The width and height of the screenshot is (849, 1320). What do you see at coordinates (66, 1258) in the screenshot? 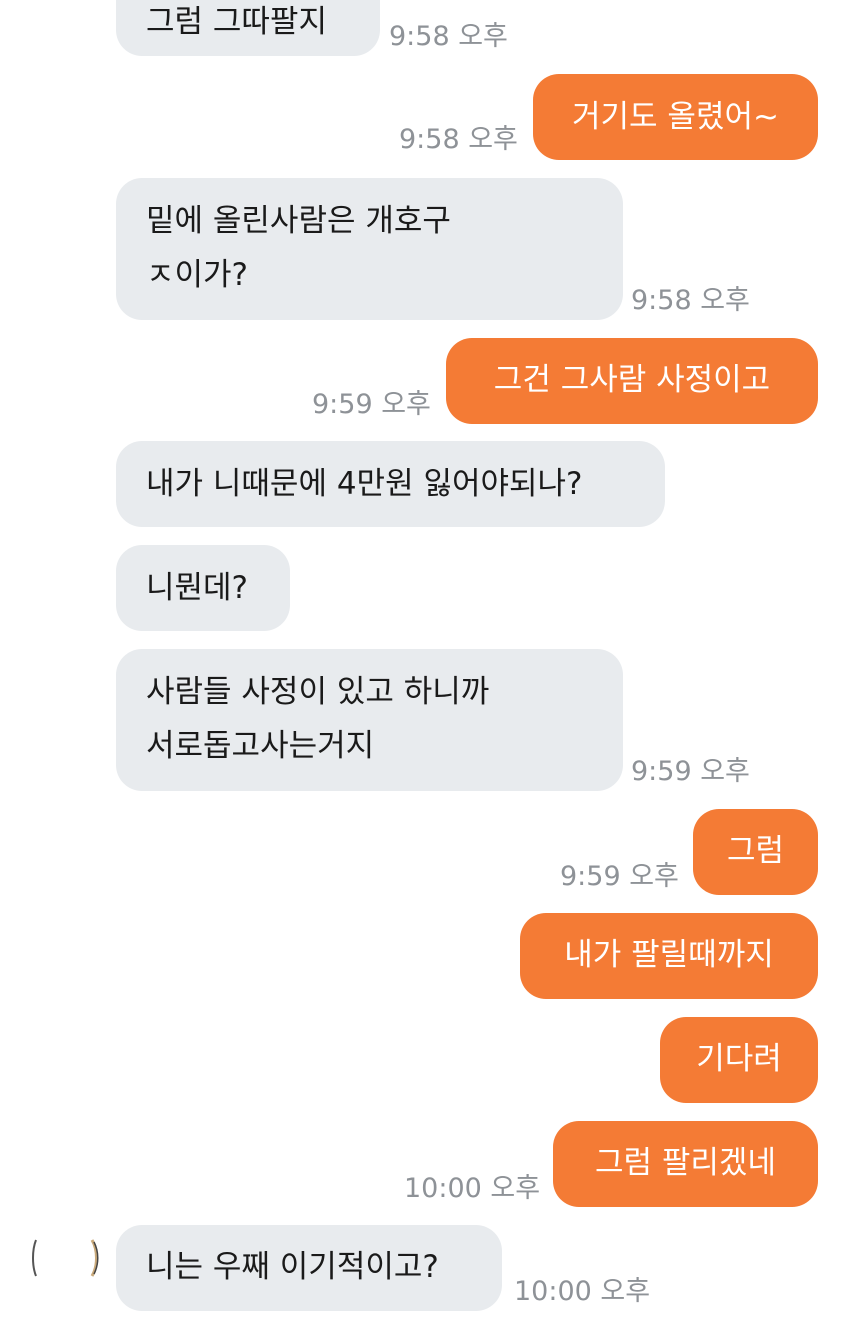
I see `sender-avatar-icon` at bounding box center [66, 1258].